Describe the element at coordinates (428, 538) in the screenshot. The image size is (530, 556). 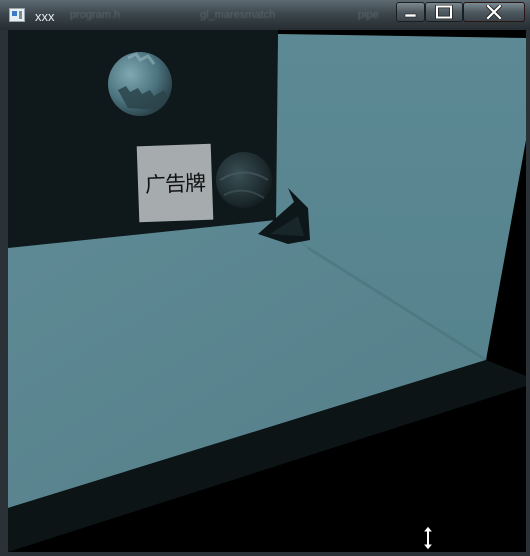
I see `vertical-resize-cursor-icon` at that location.